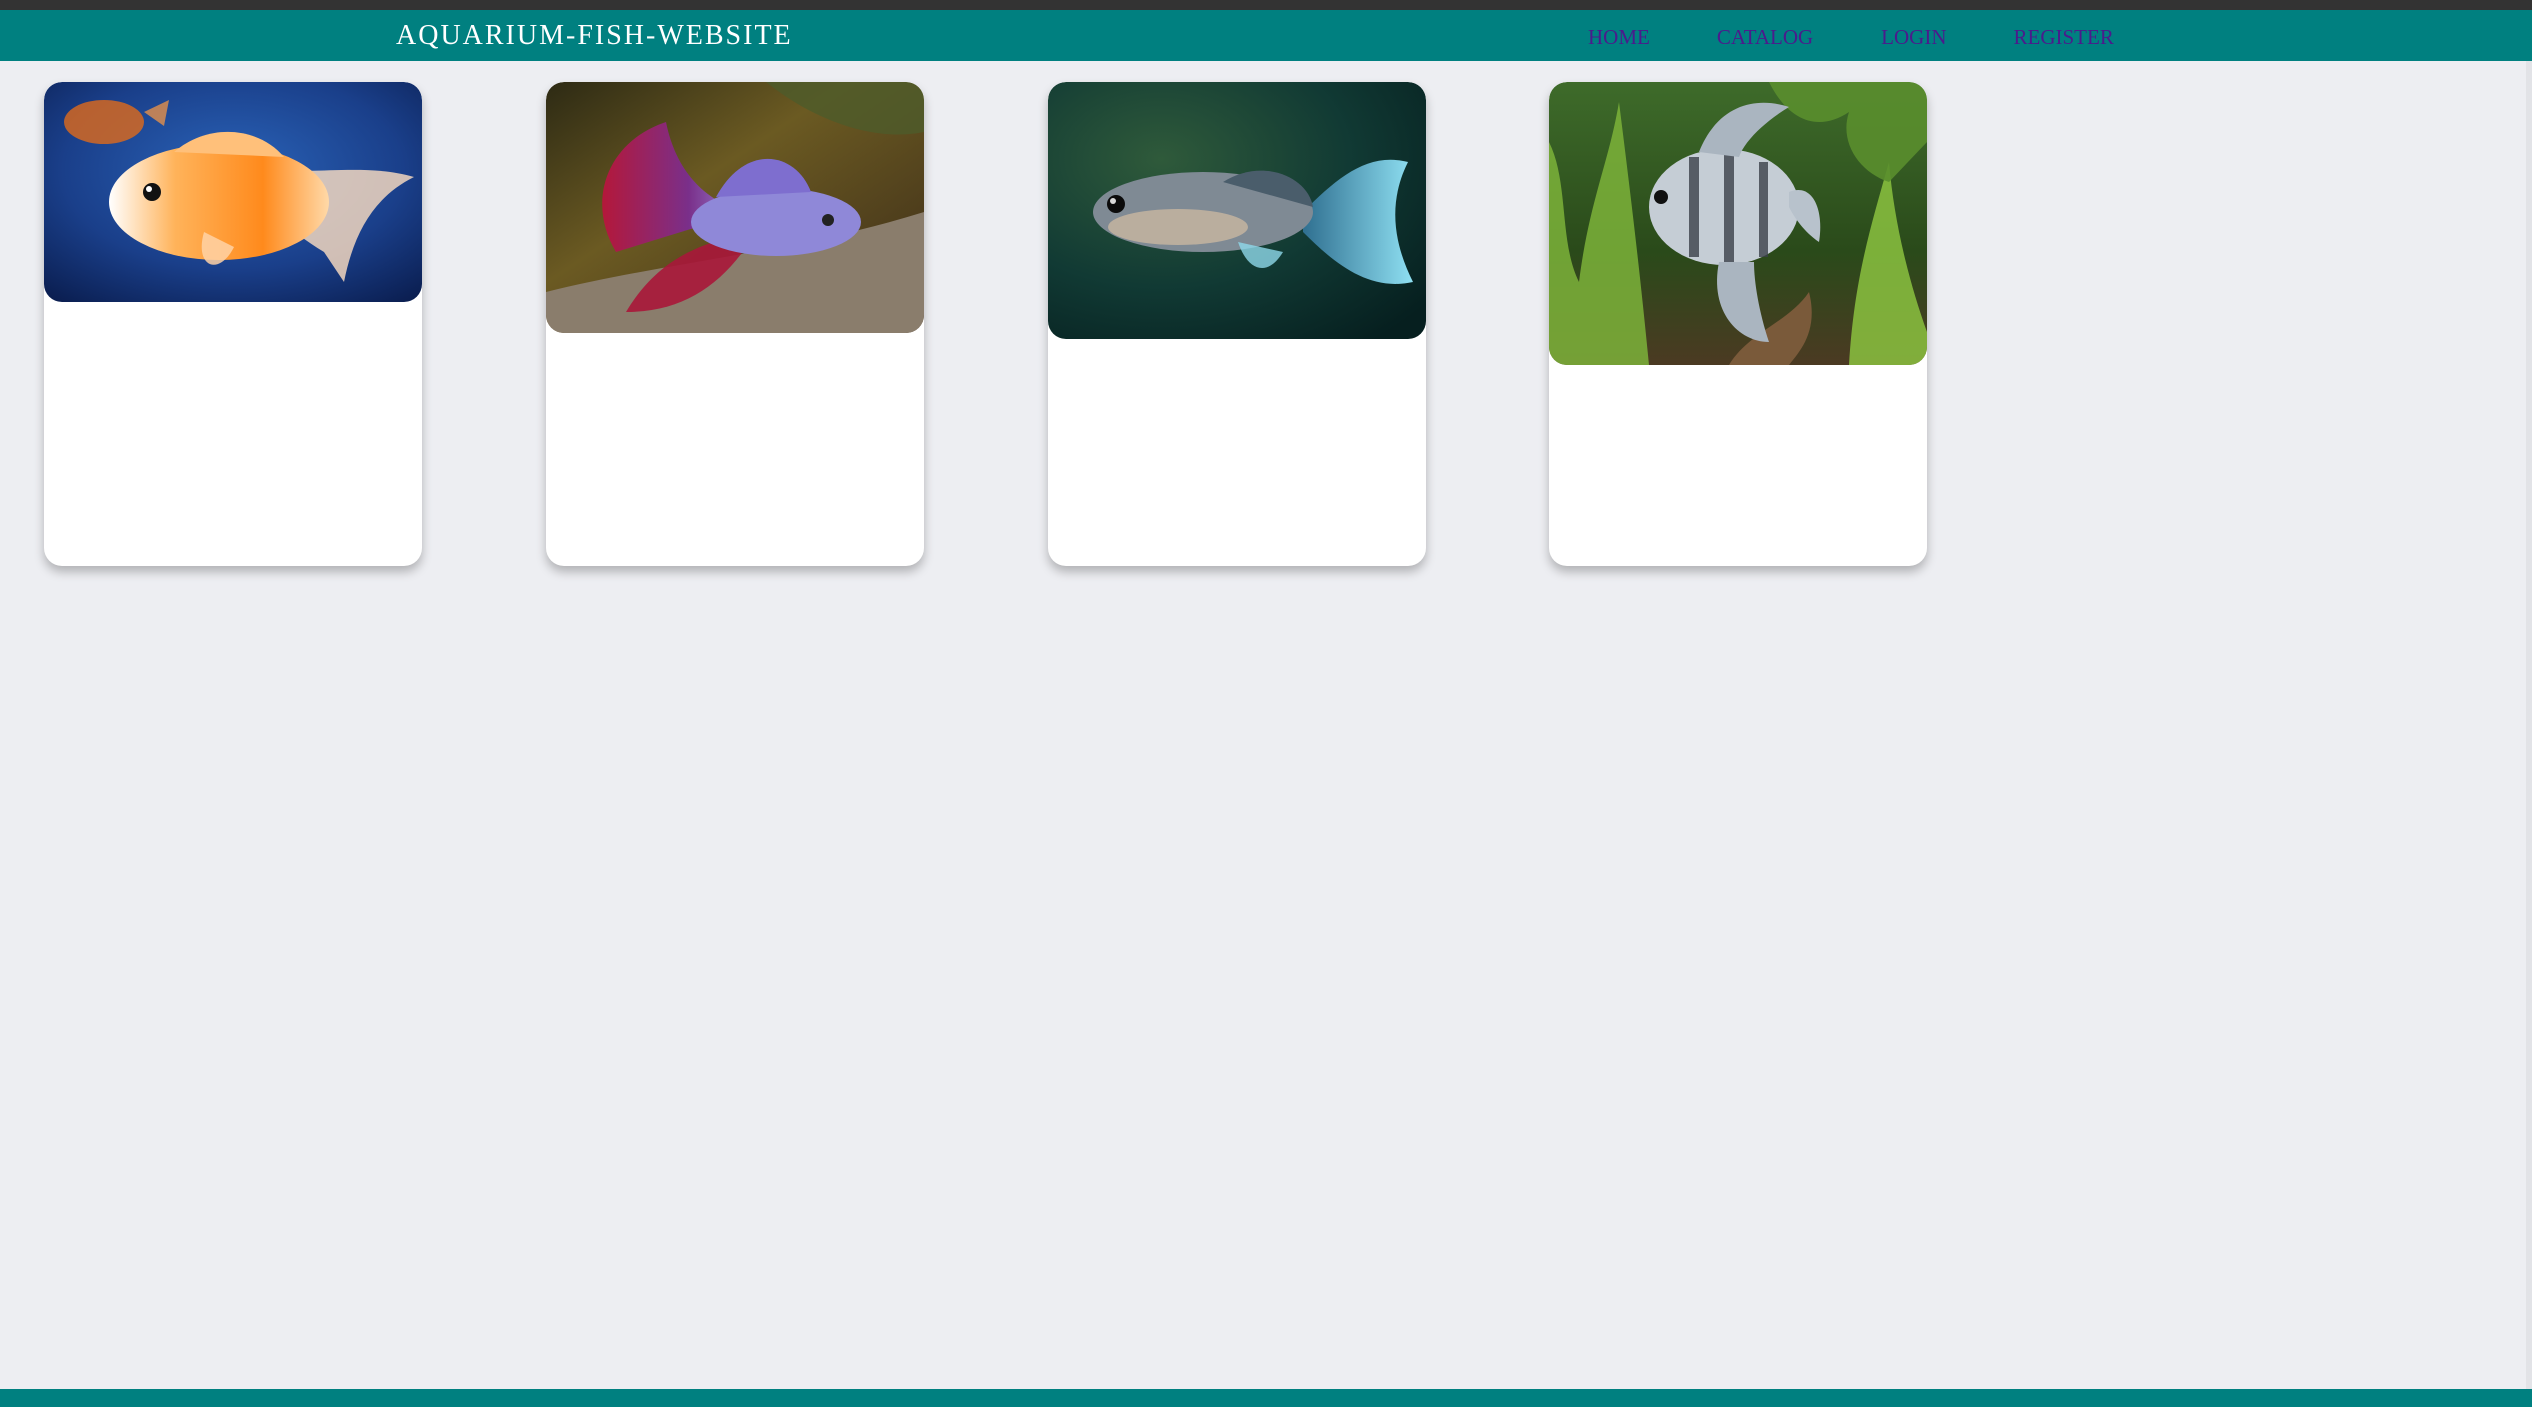 Image resolution: width=2532 pixels, height=1407 pixels. What do you see at coordinates (1266, 1398) in the screenshot?
I see `footer` at bounding box center [1266, 1398].